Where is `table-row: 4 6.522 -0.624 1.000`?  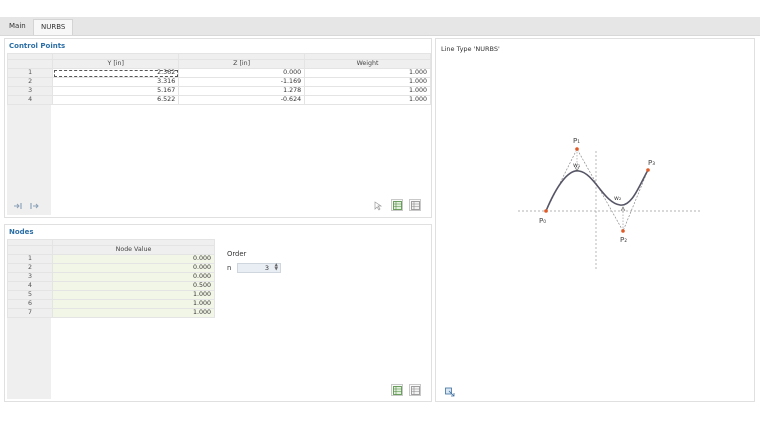 table-row: 4 6.522 -0.624 1.000 is located at coordinates (218, 100).